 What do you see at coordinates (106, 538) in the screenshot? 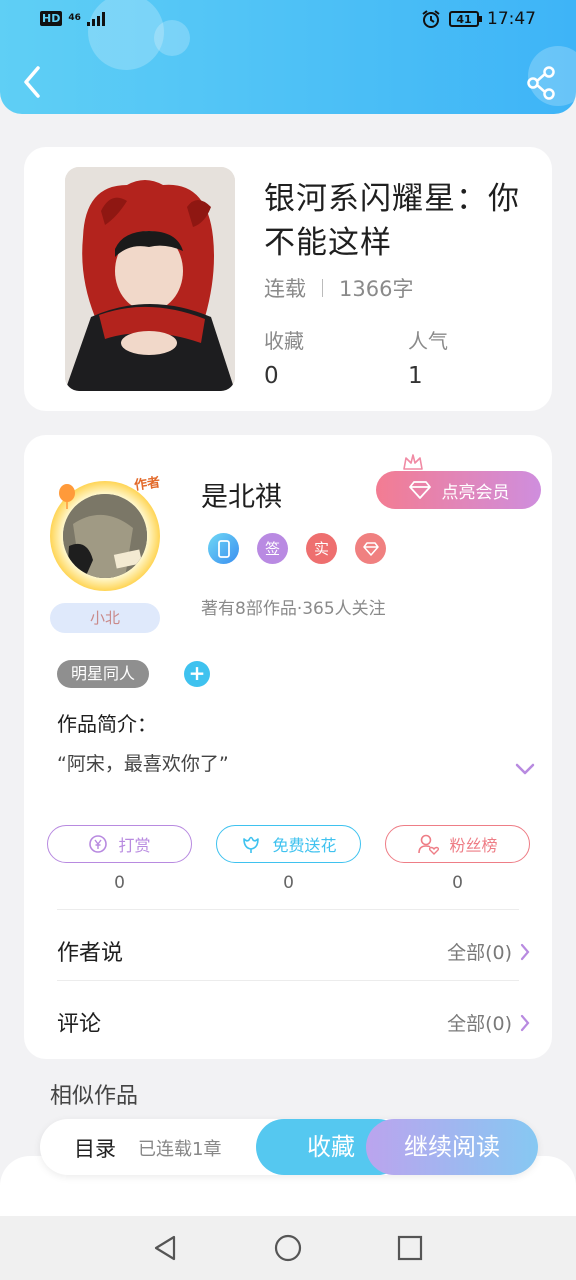
I see `author-avatar: 作者` at bounding box center [106, 538].